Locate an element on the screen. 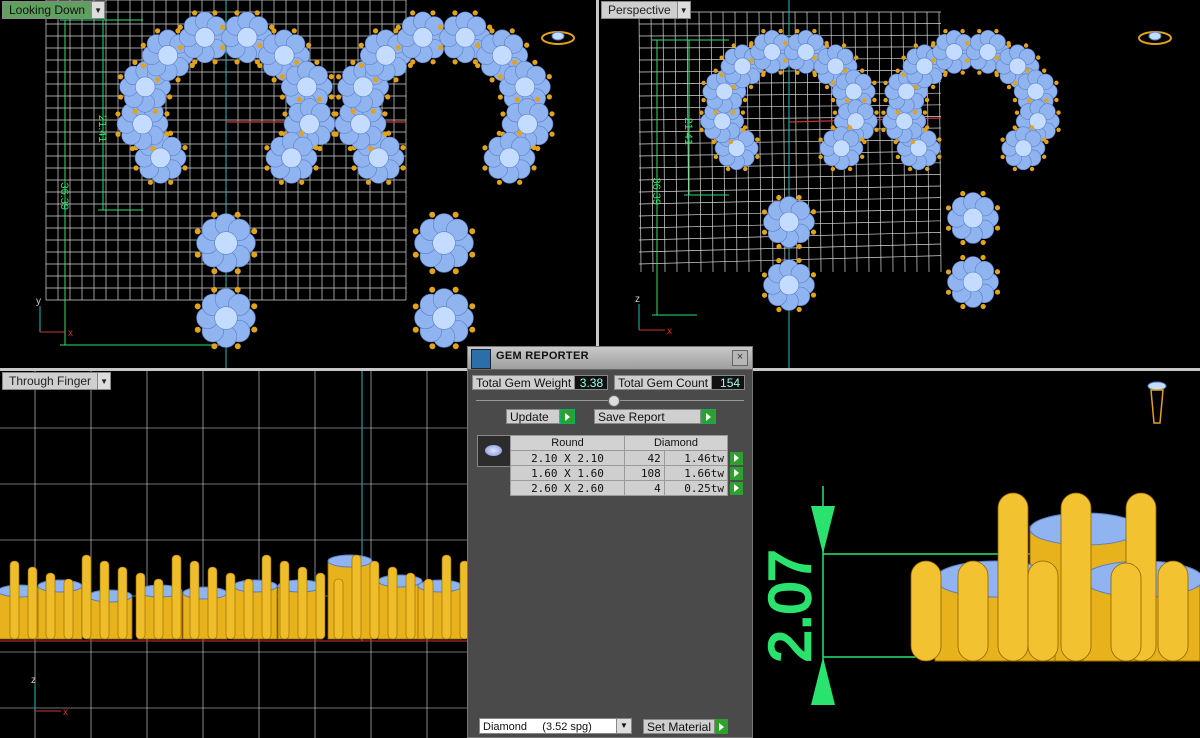  save-report-button: Save Report is located at coordinates (655, 416).